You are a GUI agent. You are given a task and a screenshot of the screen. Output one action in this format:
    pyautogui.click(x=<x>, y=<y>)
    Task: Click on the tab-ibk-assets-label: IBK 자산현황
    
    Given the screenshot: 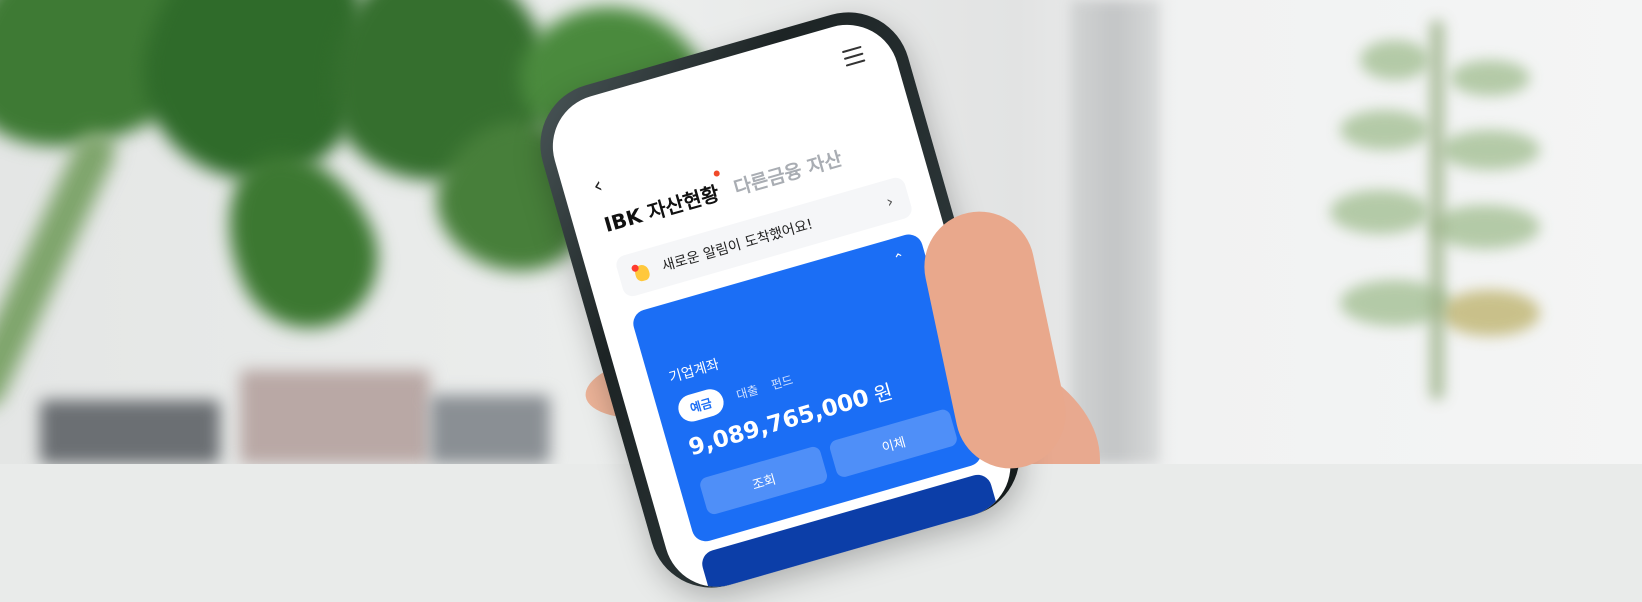 What is the action you would take?
    pyautogui.click(x=662, y=209)
    